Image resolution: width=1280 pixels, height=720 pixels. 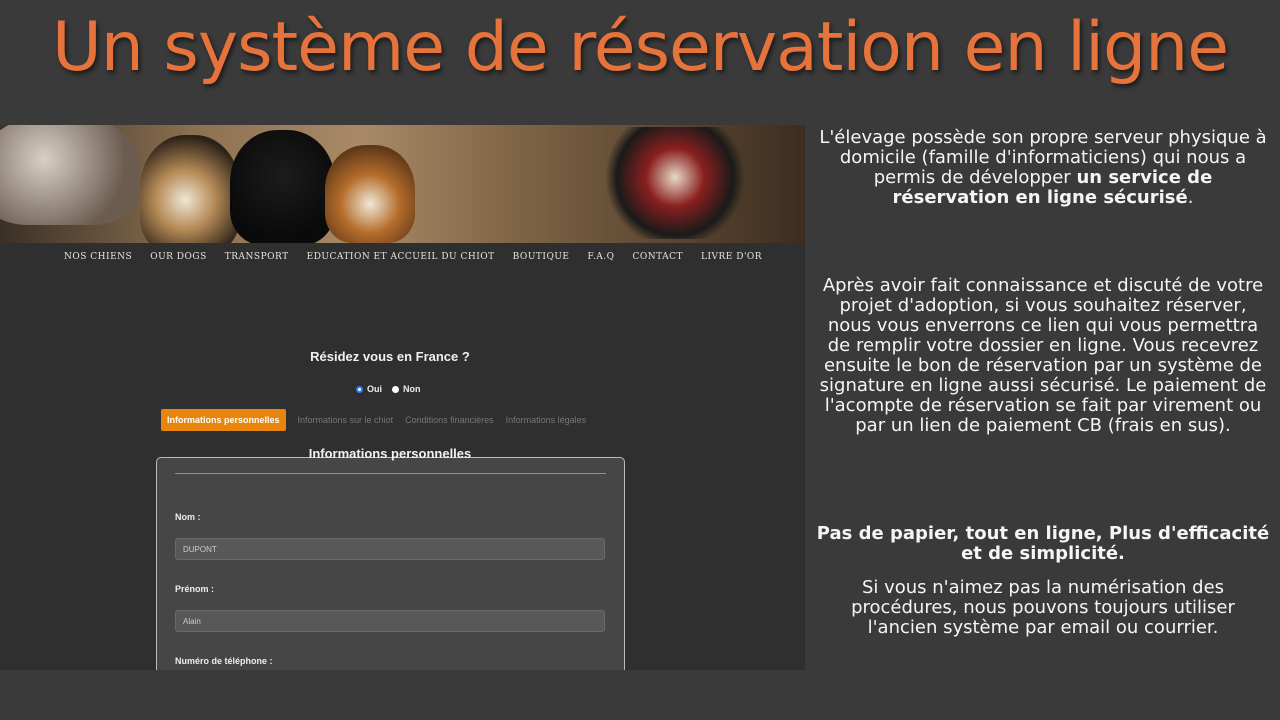 I want to click on nom-label: Nom :, so click(x=188, y=517).